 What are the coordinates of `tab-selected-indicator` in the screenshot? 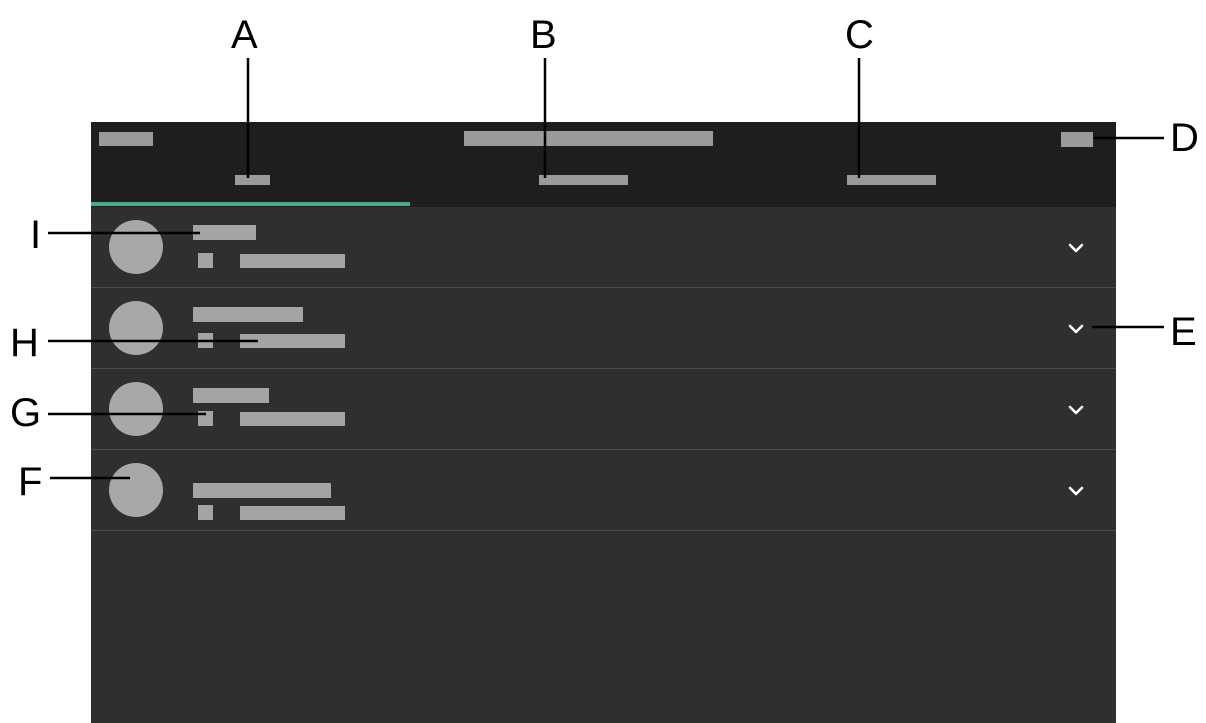 It's located at (250, 204).